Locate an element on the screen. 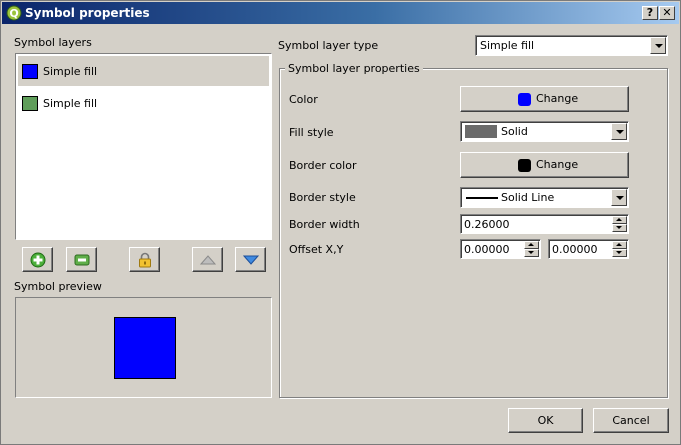  lock-icon is located at coordinates (145, 260).